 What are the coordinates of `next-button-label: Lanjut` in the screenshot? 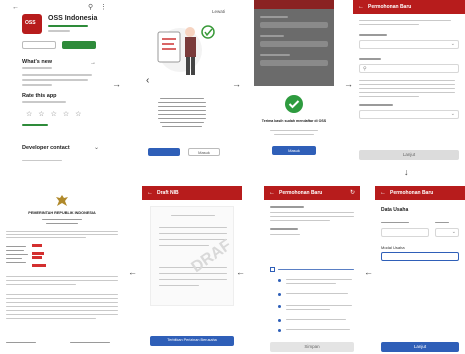 It's located at (420, 346).